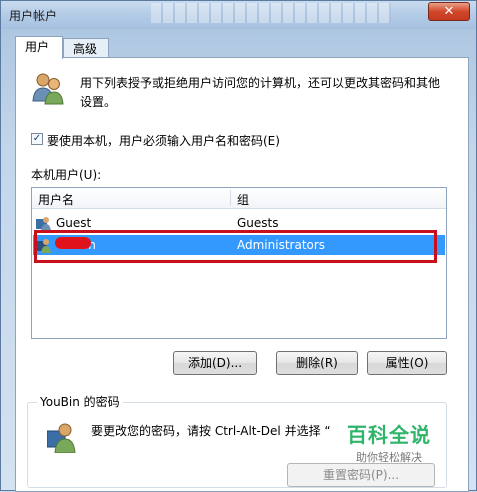 Image resolution: width=477 pixels, height=492 pixels. Describe the element at coordinates (389, 457) in the screenshot. I see `watermark-subtitle: 助你轻松解决` at that location.